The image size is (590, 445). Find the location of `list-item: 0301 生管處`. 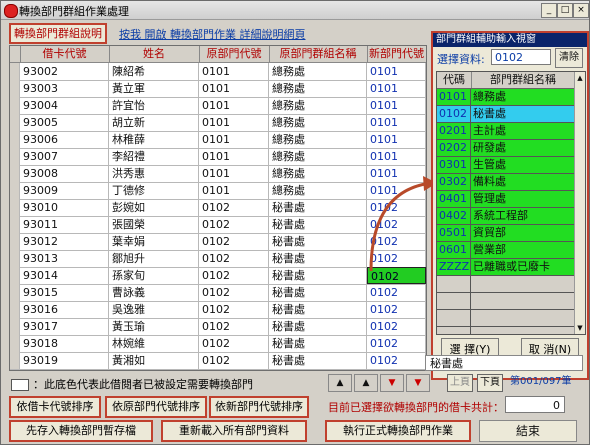

list-item: 0301 生管處 is located at coordinates (506, 165).